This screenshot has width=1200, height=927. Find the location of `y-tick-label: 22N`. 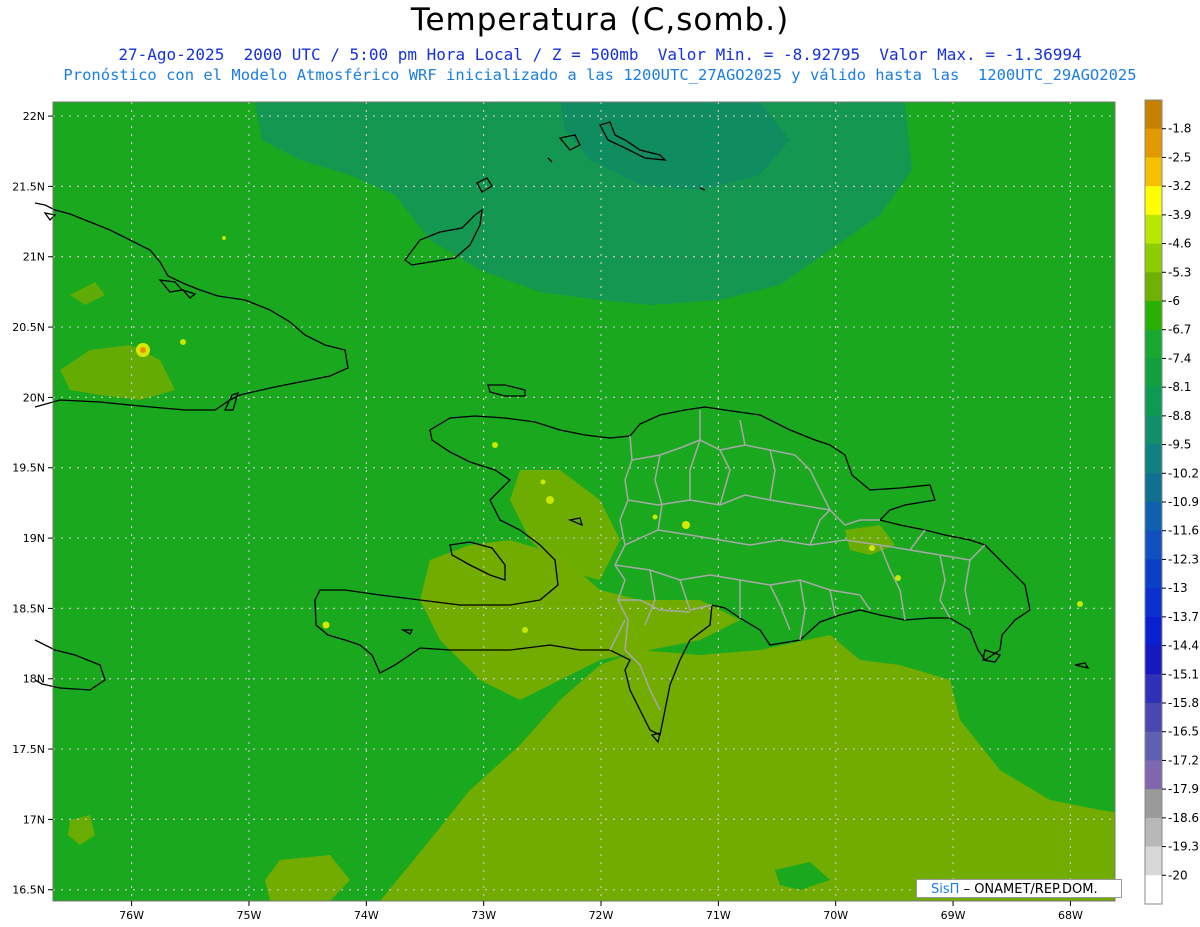

y-tick-label: 22N is located at coordinates (34, 116).